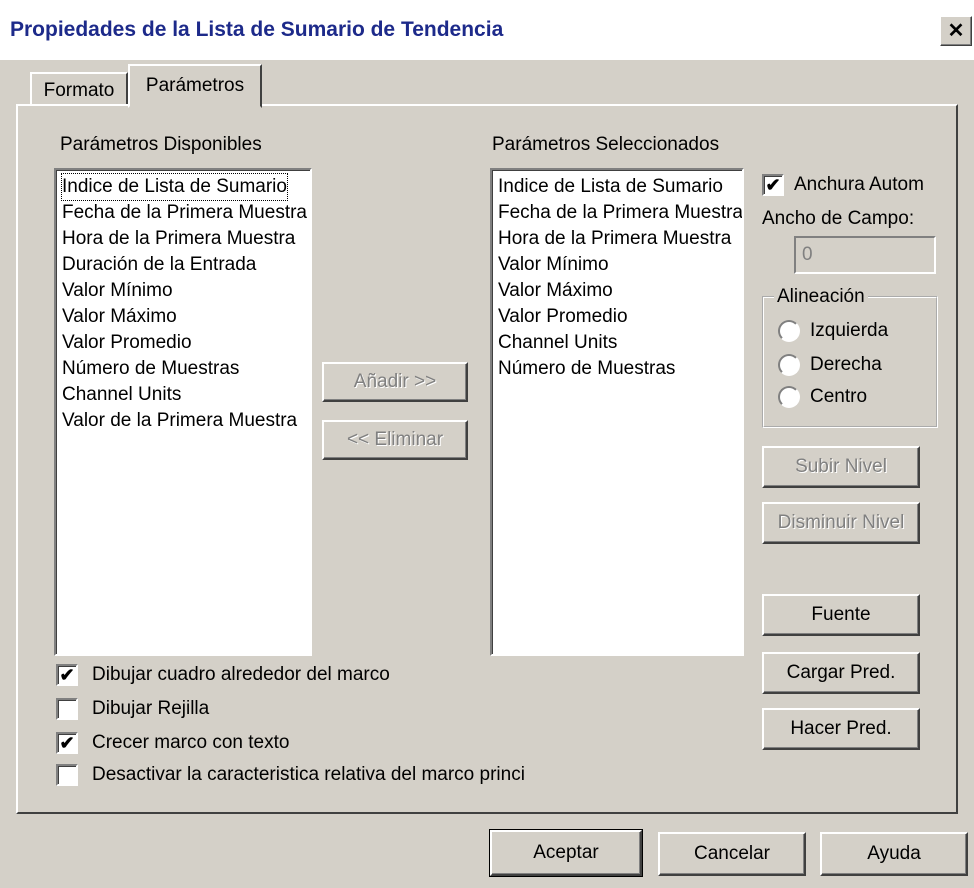  Describe the element at coordinates (395, 440) in the screenshot. I see `remove-button: << Eliminar` at that location.